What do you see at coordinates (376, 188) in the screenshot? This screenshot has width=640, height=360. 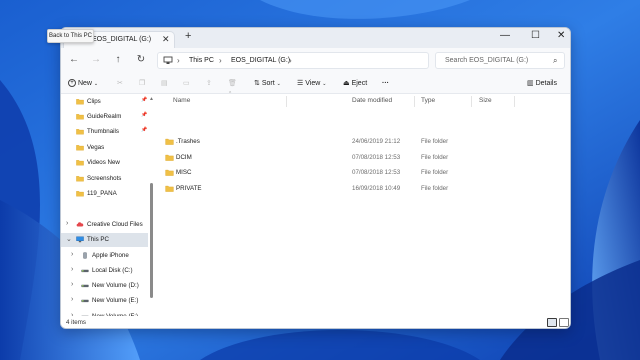 I see `file-date-modified: 16/09/2018 10:49` at bounding box center [376, 188].